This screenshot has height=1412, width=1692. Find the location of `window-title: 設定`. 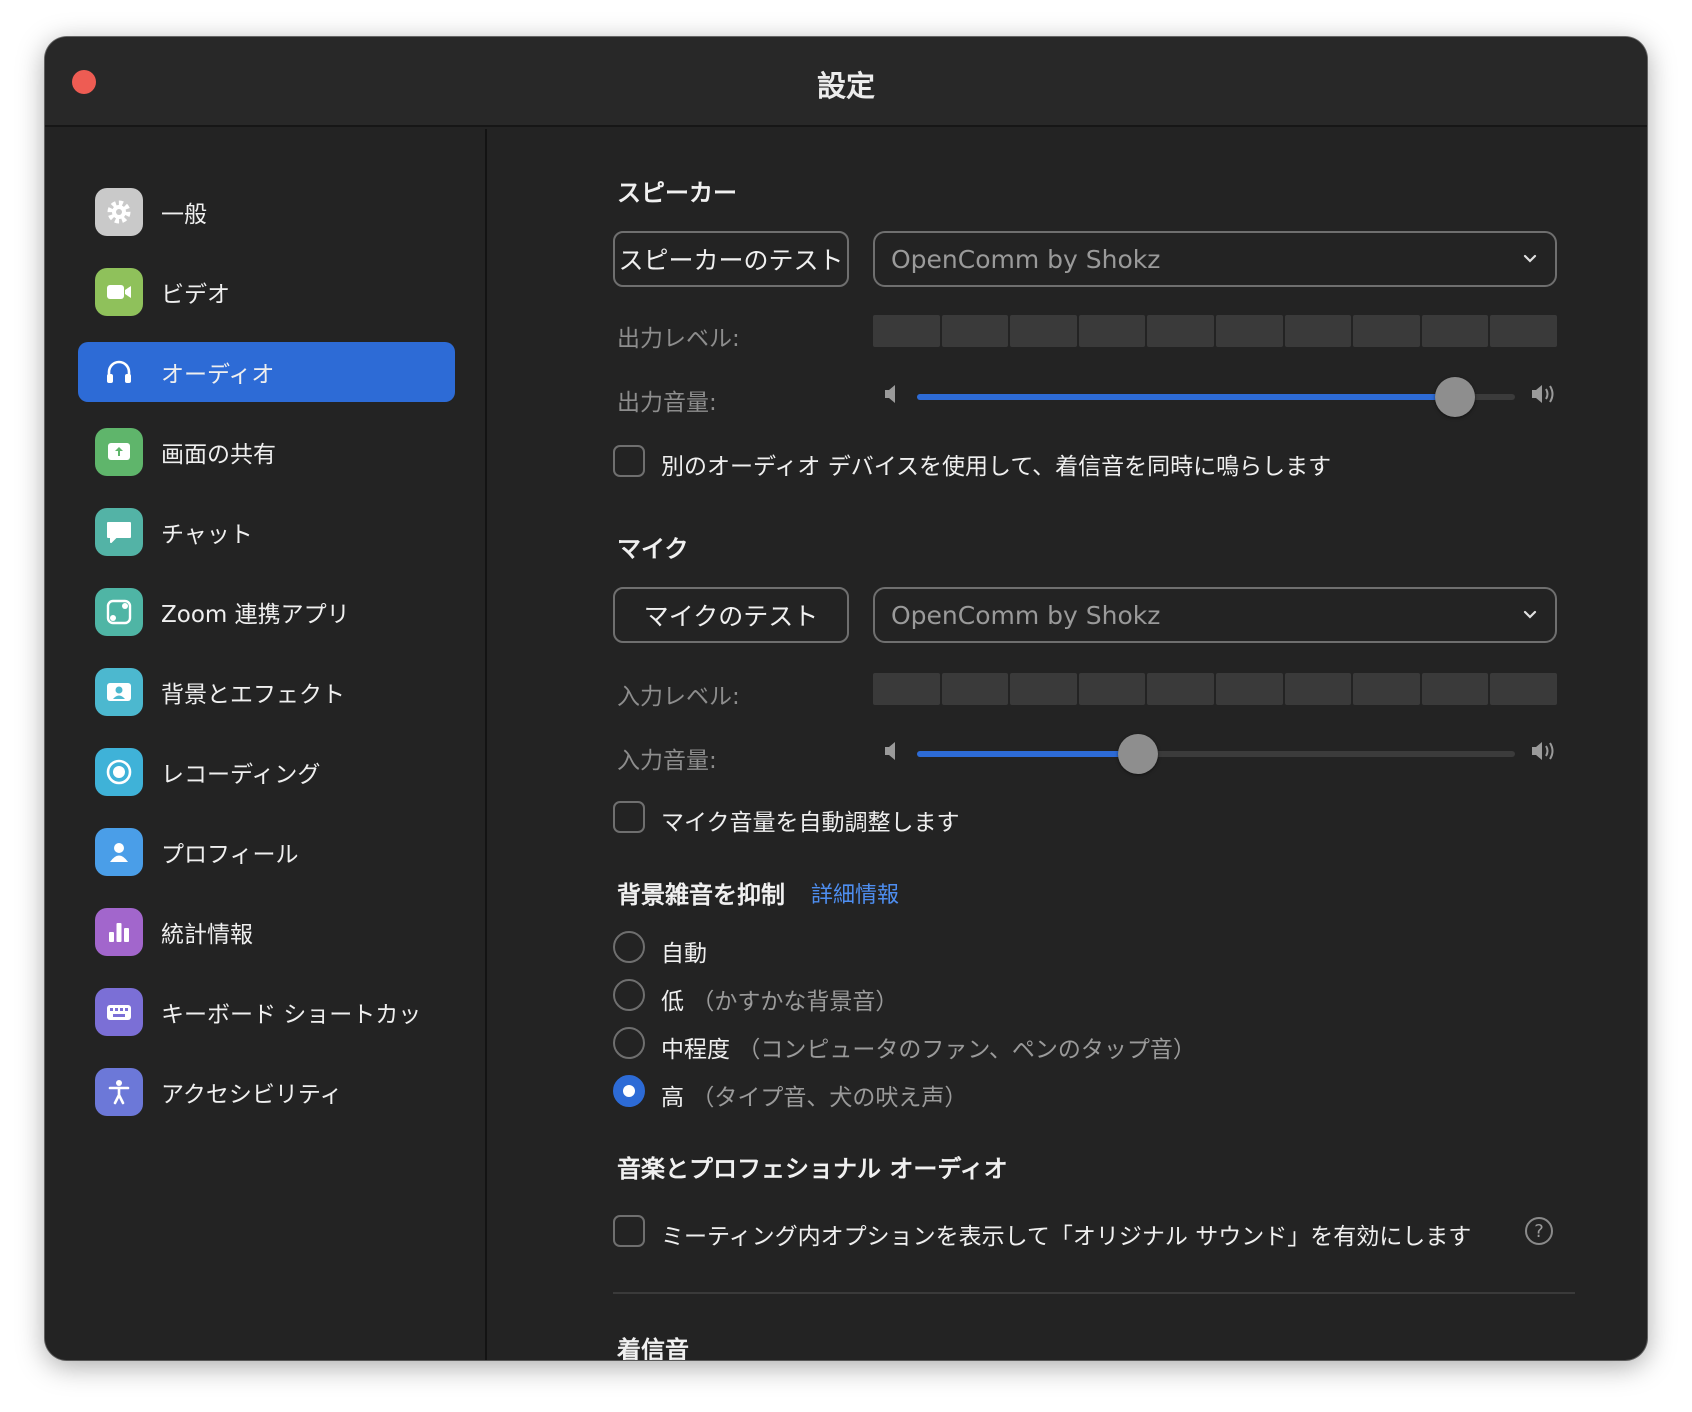

window-title: 設定 is located at coordinates (845, 86).